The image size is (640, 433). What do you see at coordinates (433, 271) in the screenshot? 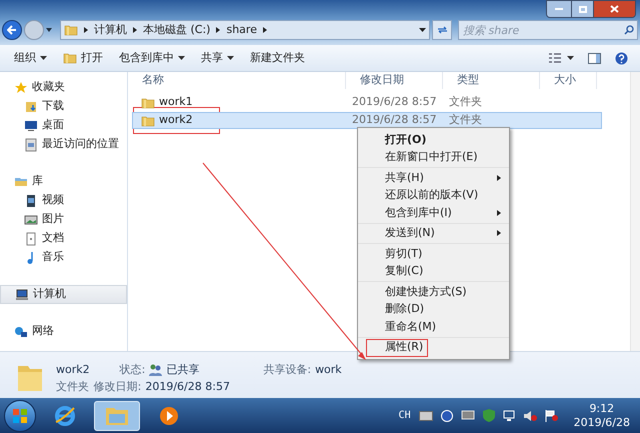
I see `menu-item: 复制(C)` at bounding box center [433, 271].